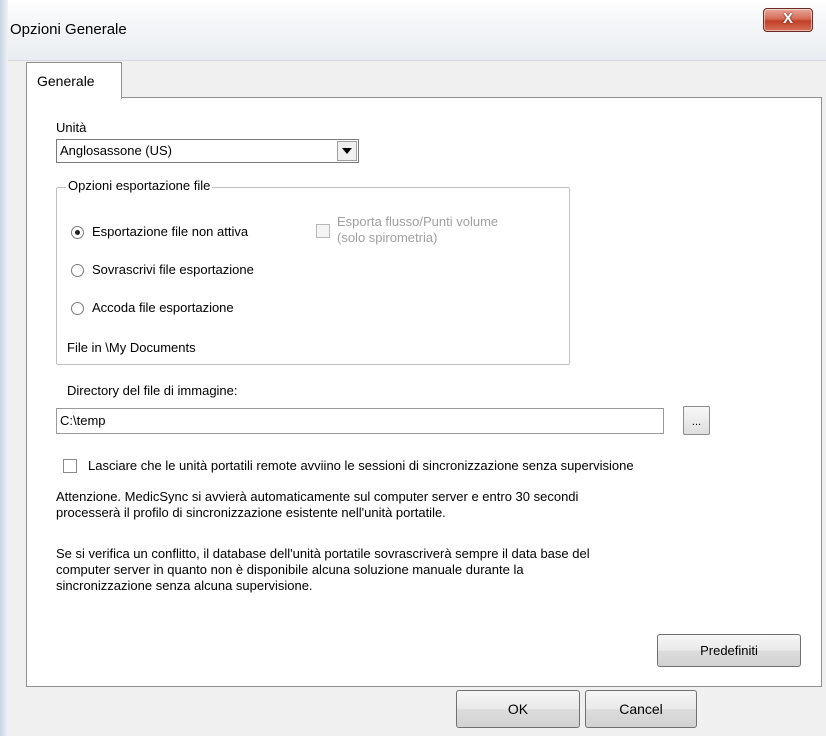 This screenshot has width=826, height=736. What do you see at coordinates (116, 150) in the screenshot?
I see `units-selected-value: Anglosassone (US)` at bounding box center [116, 150].